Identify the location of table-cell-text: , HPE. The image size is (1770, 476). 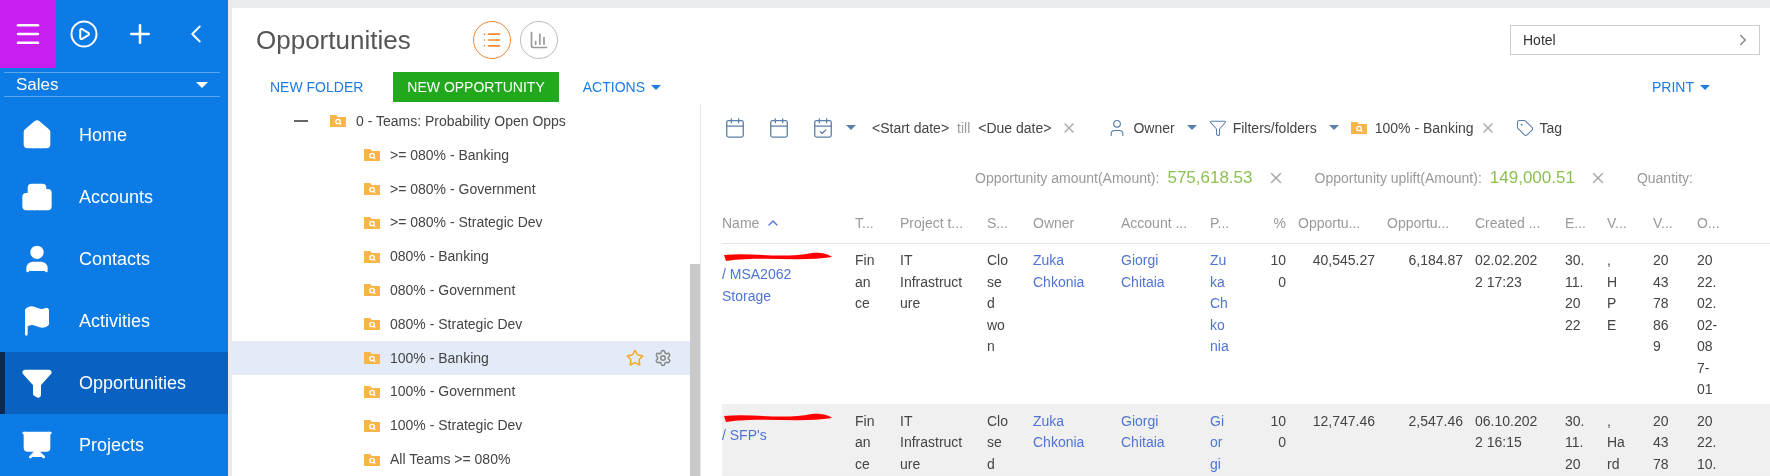
(1613, 293).